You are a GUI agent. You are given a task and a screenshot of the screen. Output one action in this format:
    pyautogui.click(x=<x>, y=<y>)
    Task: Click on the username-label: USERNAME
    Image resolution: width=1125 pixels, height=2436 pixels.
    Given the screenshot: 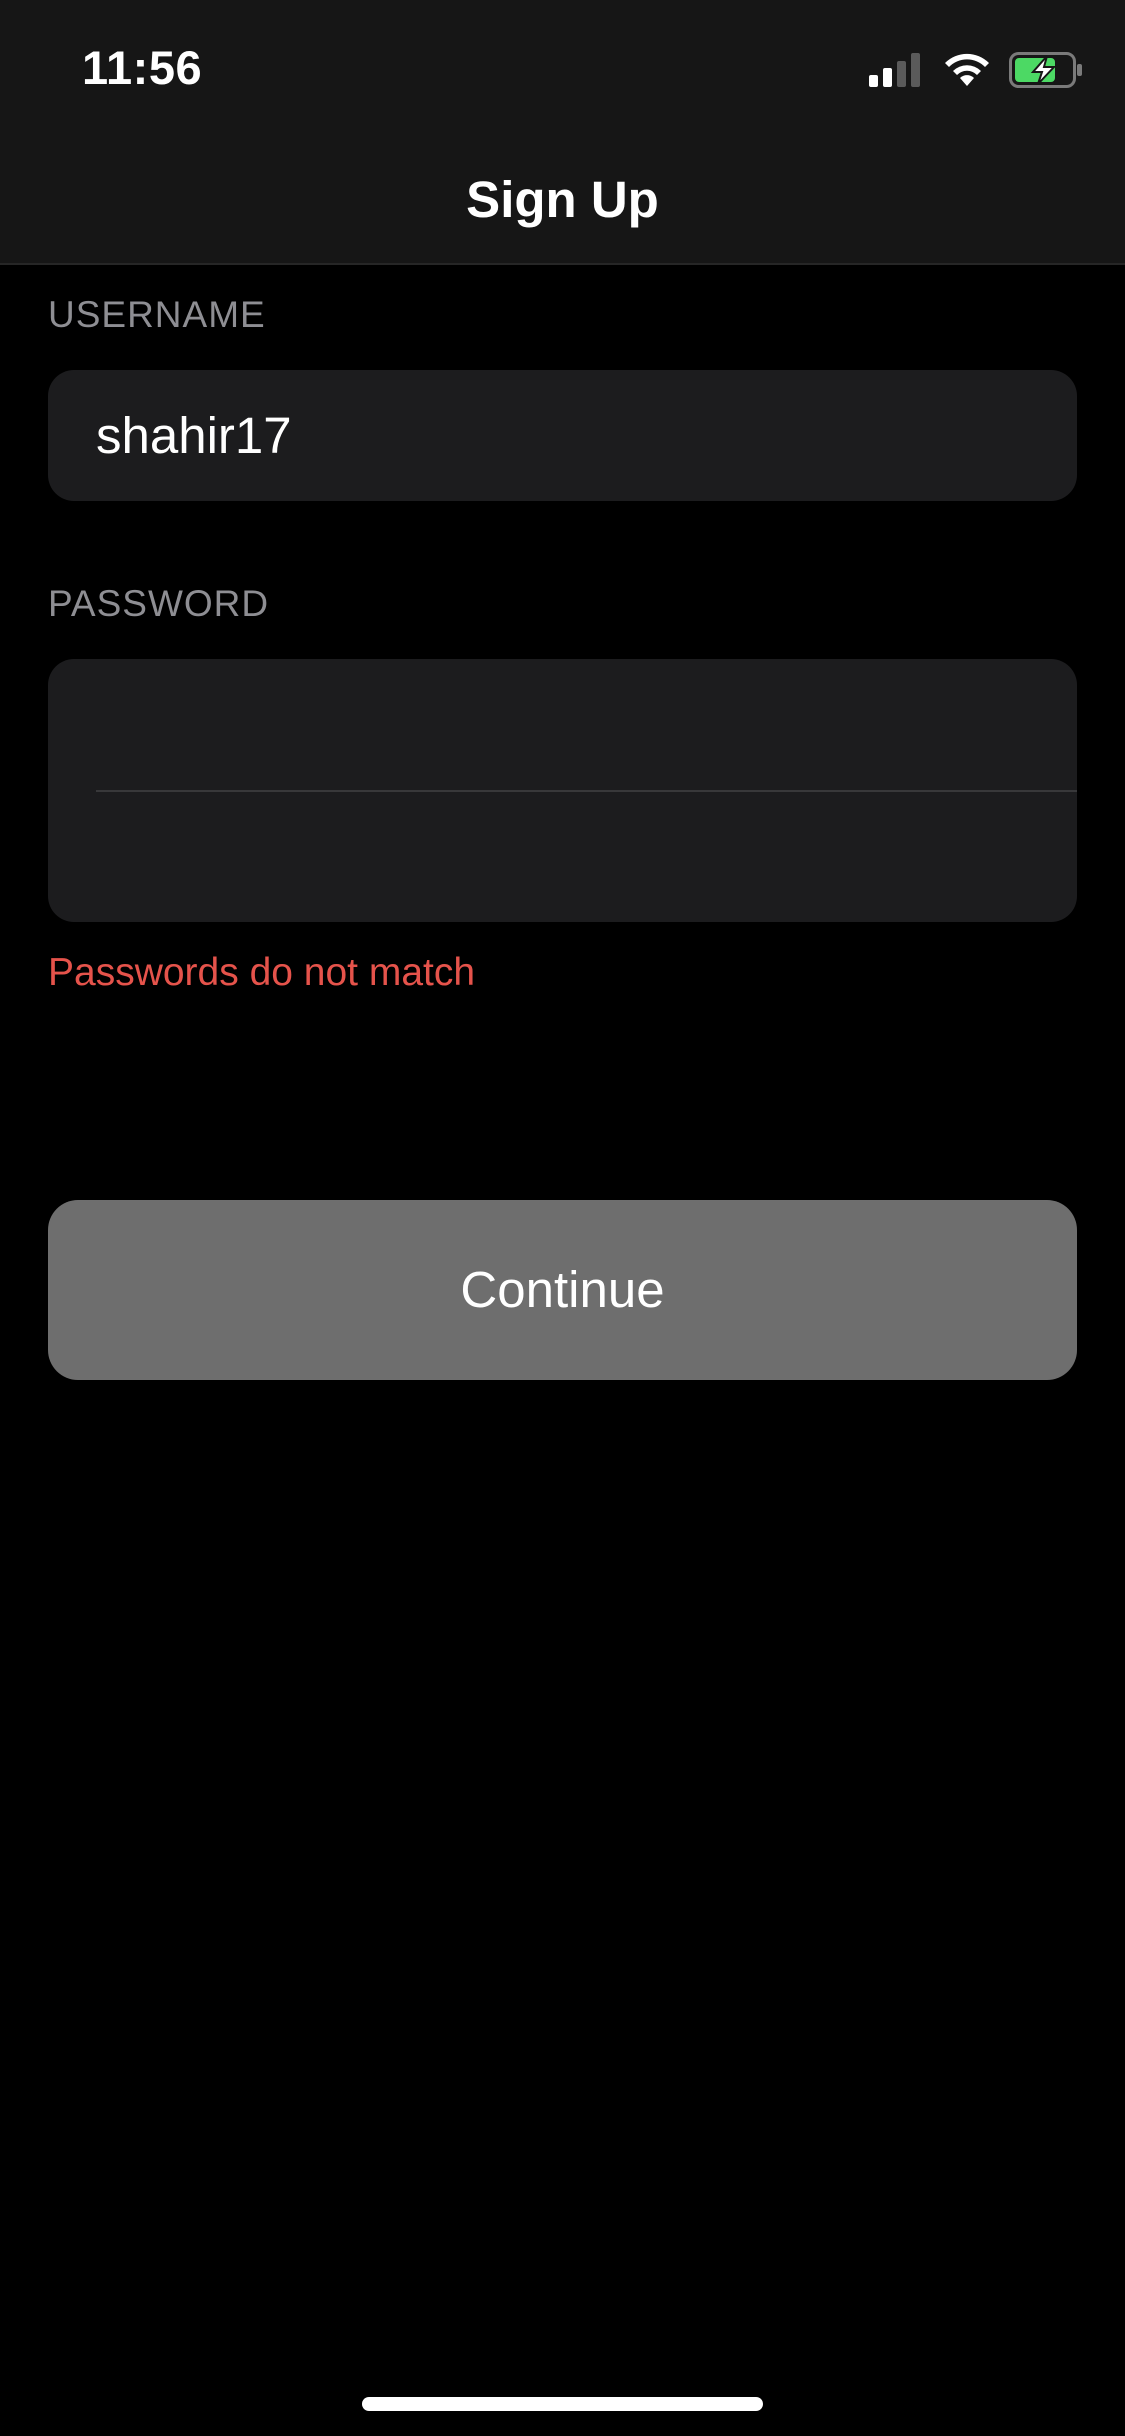 What is the action you would take?
    pyautogui.click(x=157, y=314)
    